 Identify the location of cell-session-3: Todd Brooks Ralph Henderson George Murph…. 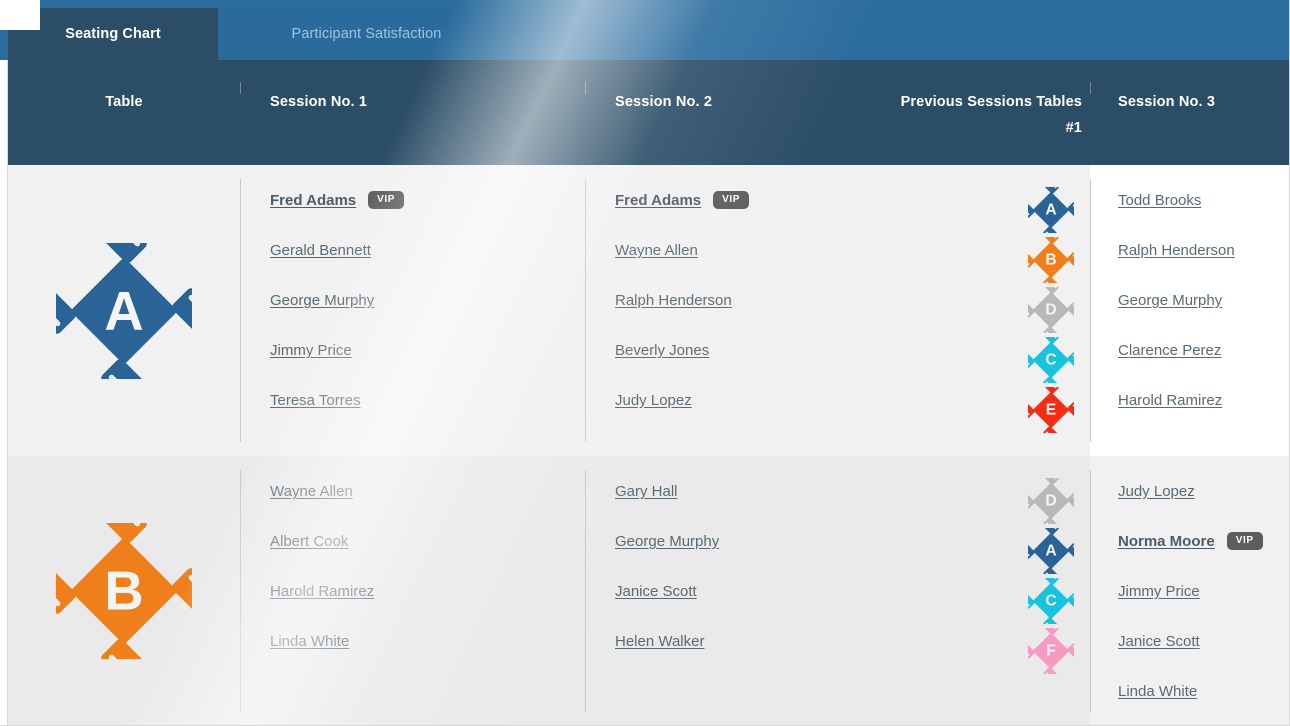
(1190, 310).